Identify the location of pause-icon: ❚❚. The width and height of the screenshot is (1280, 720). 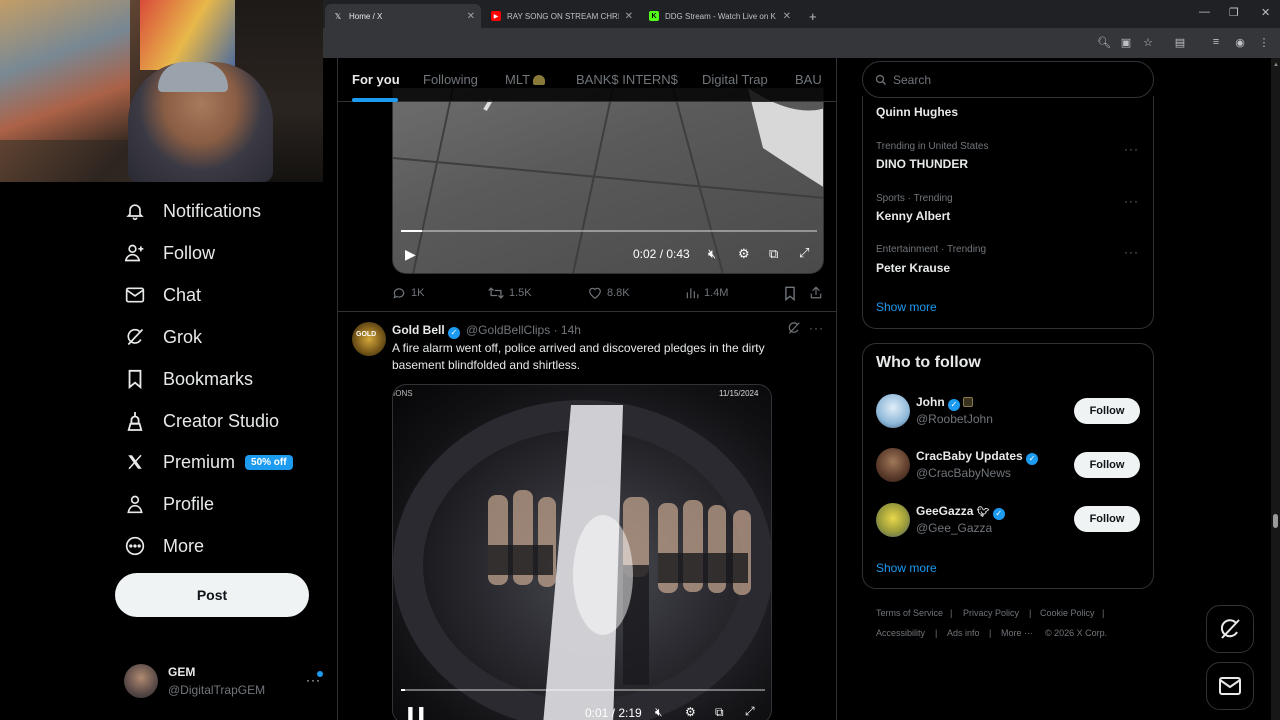
(416, 712).